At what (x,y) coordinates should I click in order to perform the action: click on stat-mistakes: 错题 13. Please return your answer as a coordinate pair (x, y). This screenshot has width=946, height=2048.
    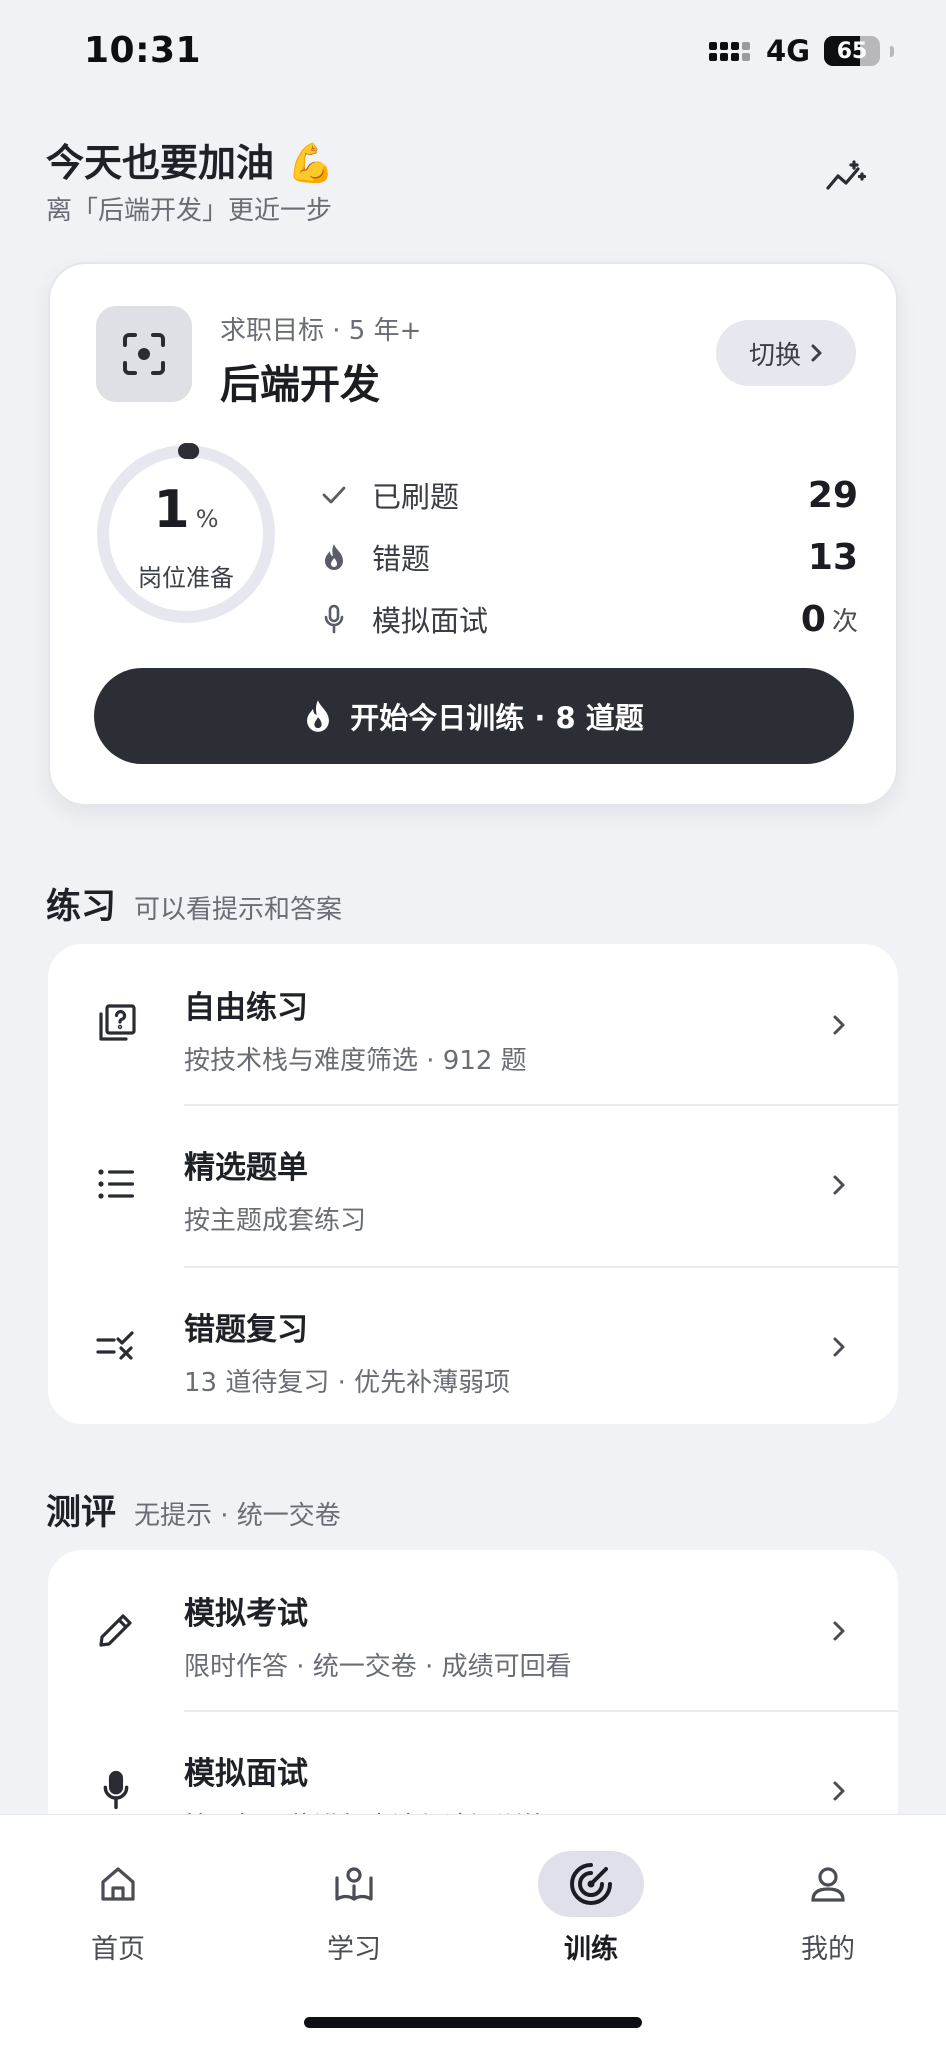
    Looking at the image, I should click on (588, 557).